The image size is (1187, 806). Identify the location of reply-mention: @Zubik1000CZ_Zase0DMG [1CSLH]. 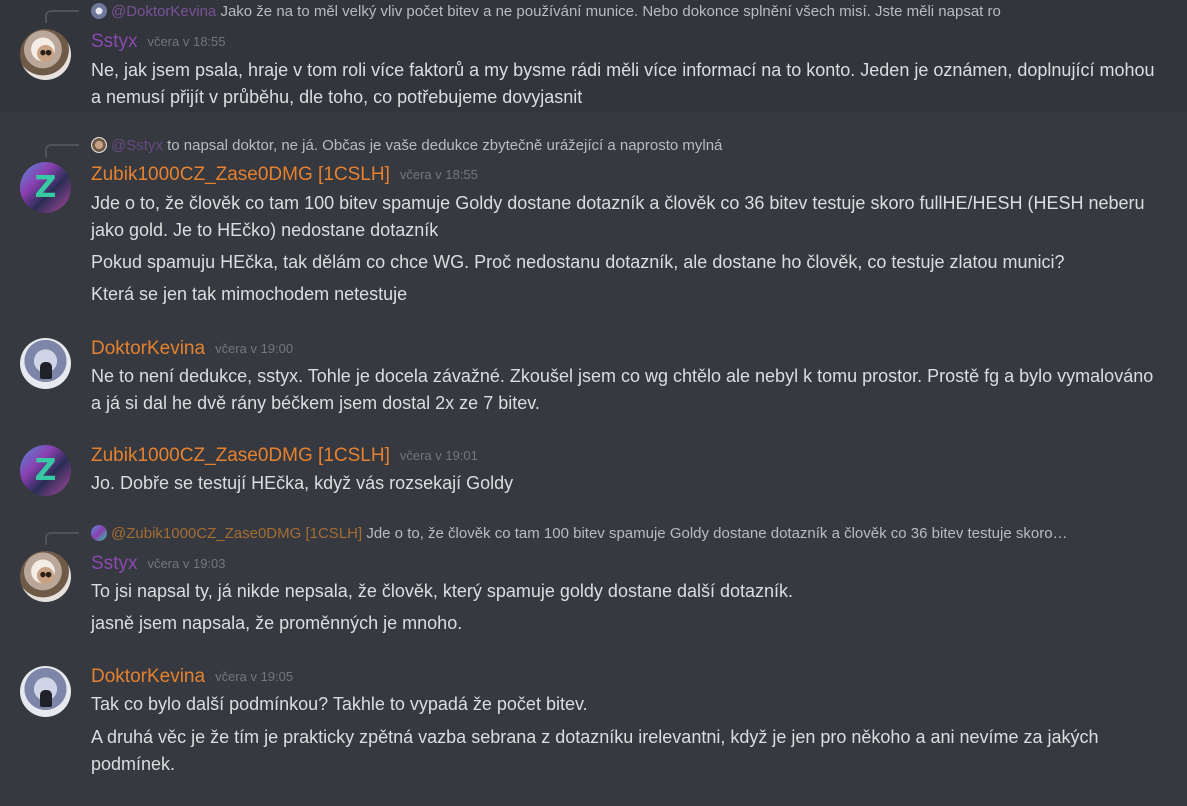
(236, 533).